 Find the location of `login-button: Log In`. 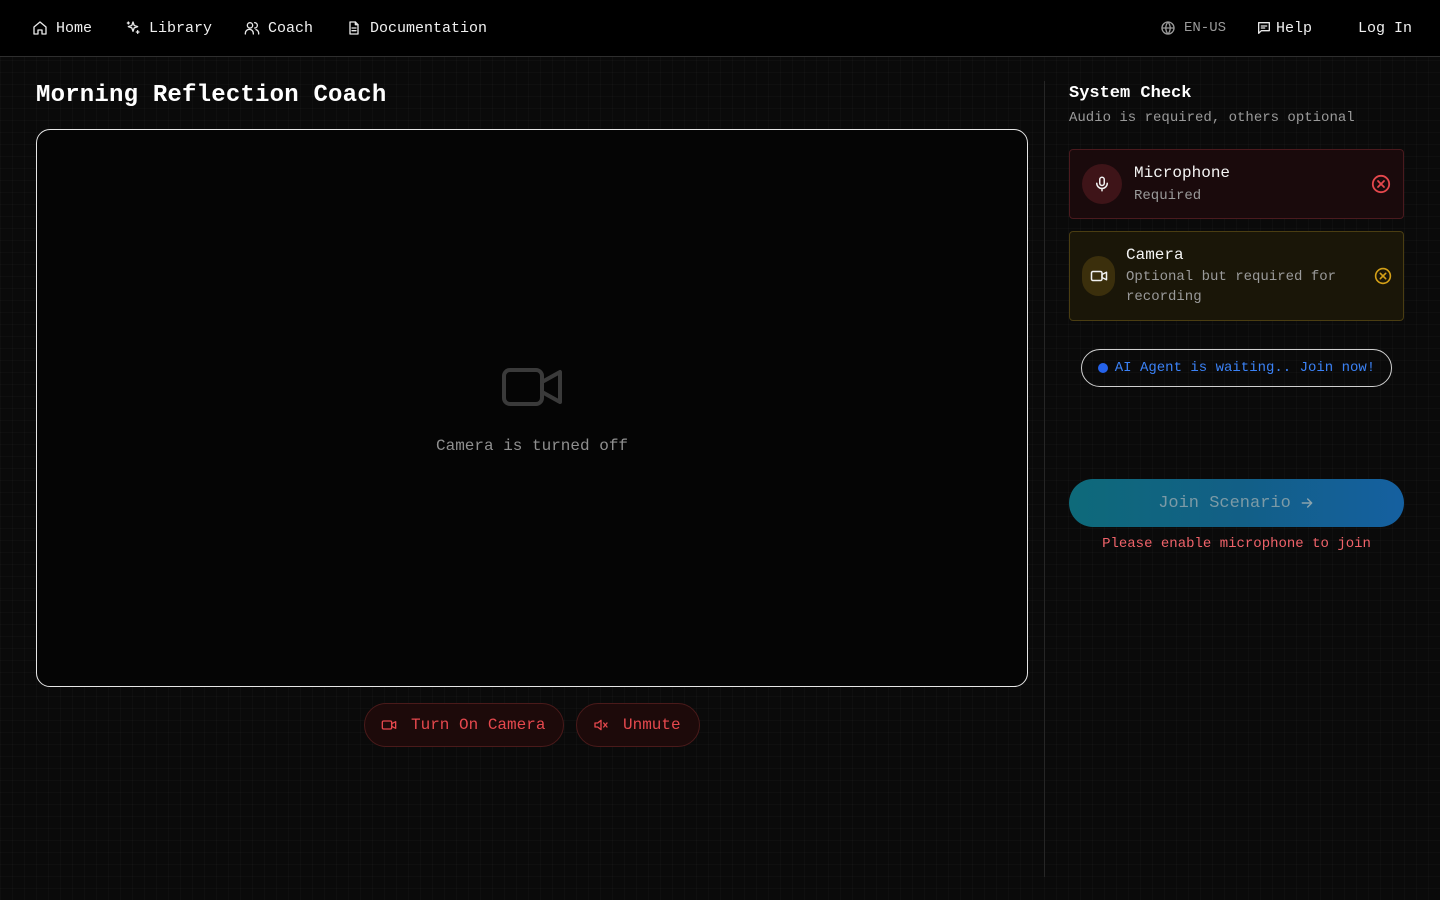

login-button: Log In is located at coordinates (1385, 28).